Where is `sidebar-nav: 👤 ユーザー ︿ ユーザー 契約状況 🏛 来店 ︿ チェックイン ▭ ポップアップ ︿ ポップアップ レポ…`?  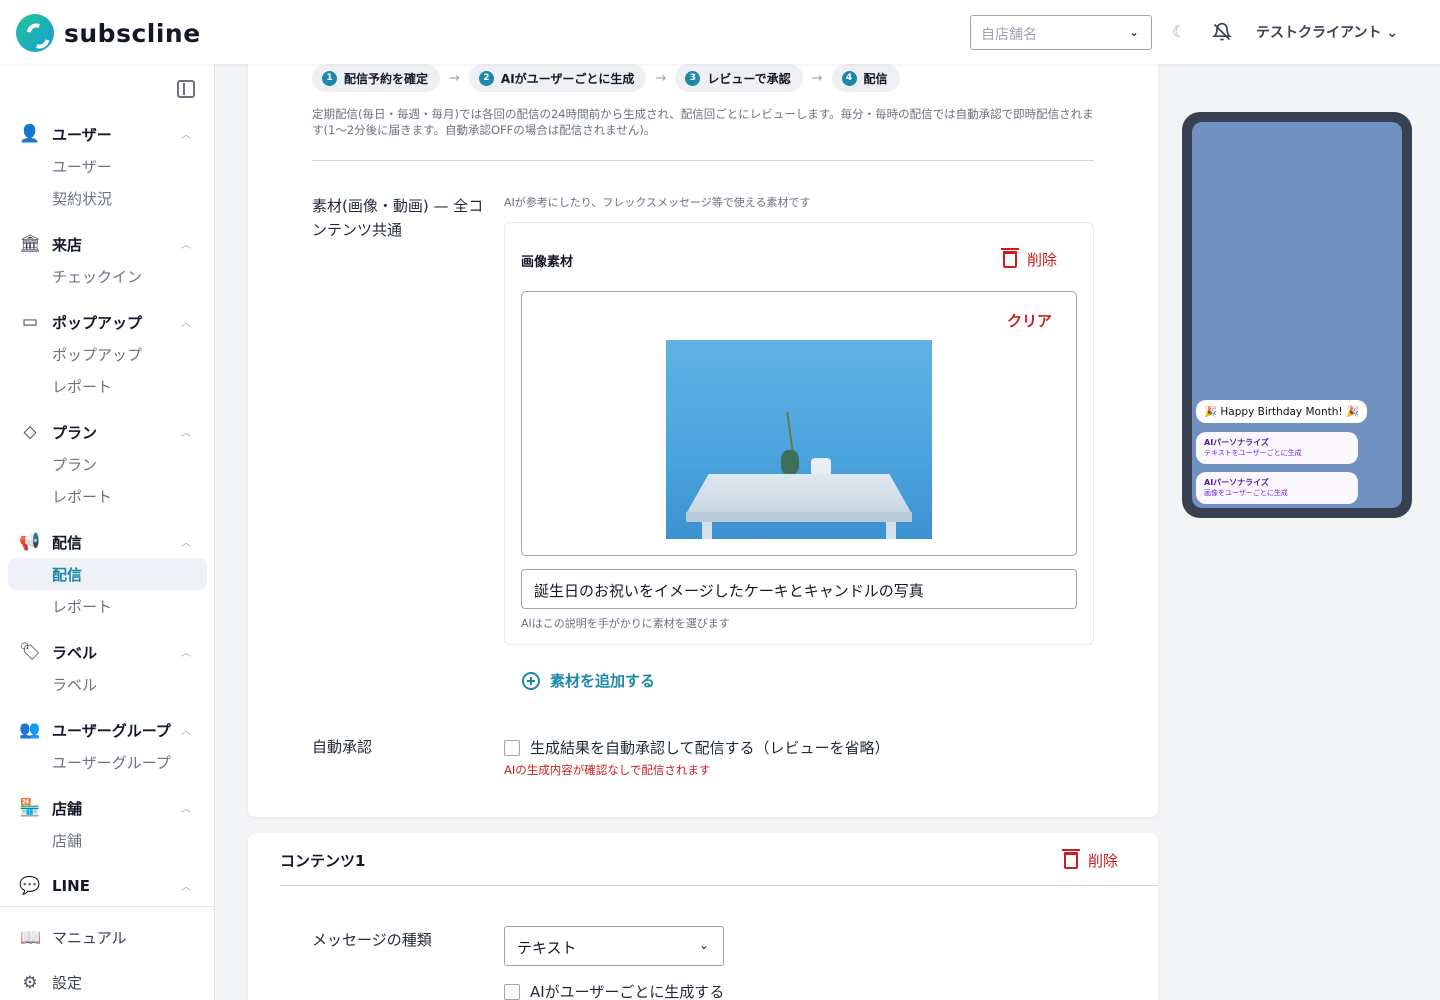
sidebar-nav: 👤 ユーザー ︿ ユーザー 契約状況 🏛 来店 ︿ チェックイン ▭ ポップアップ ︿ ポップアップ レポ… is located at coordinates (107, 517).